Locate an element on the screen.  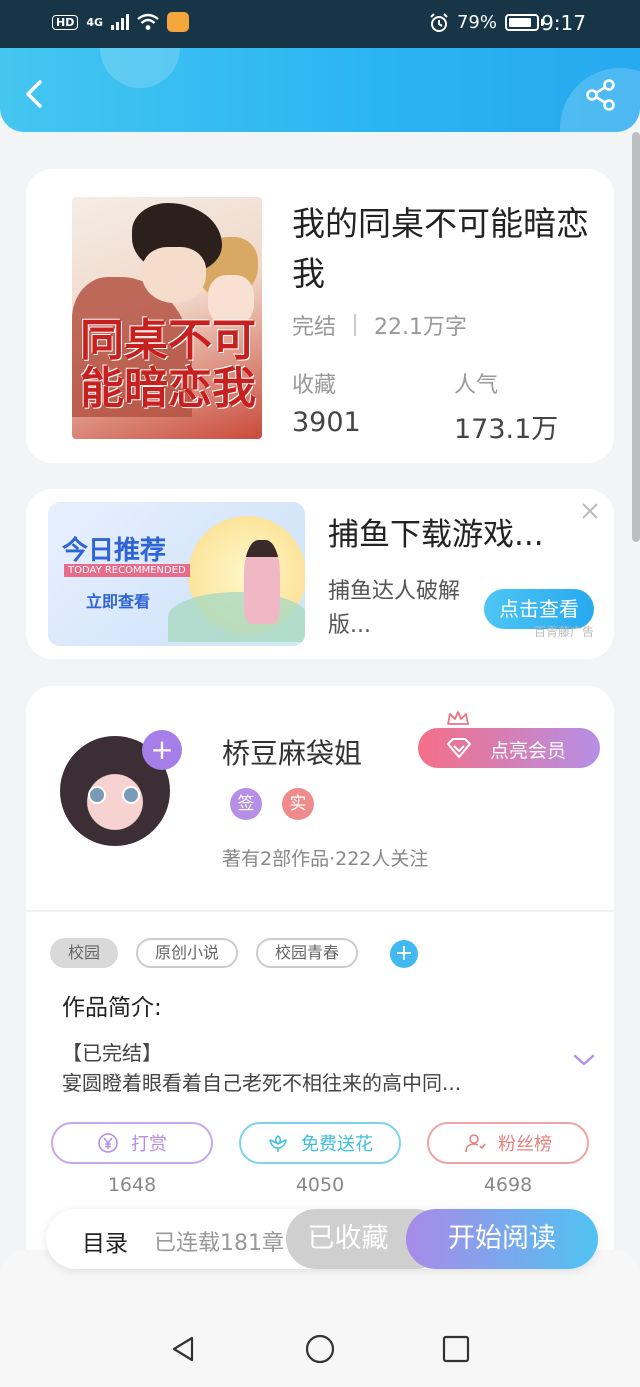
send-flower-label: 免费送花 is located at coordinates (337, 1144).